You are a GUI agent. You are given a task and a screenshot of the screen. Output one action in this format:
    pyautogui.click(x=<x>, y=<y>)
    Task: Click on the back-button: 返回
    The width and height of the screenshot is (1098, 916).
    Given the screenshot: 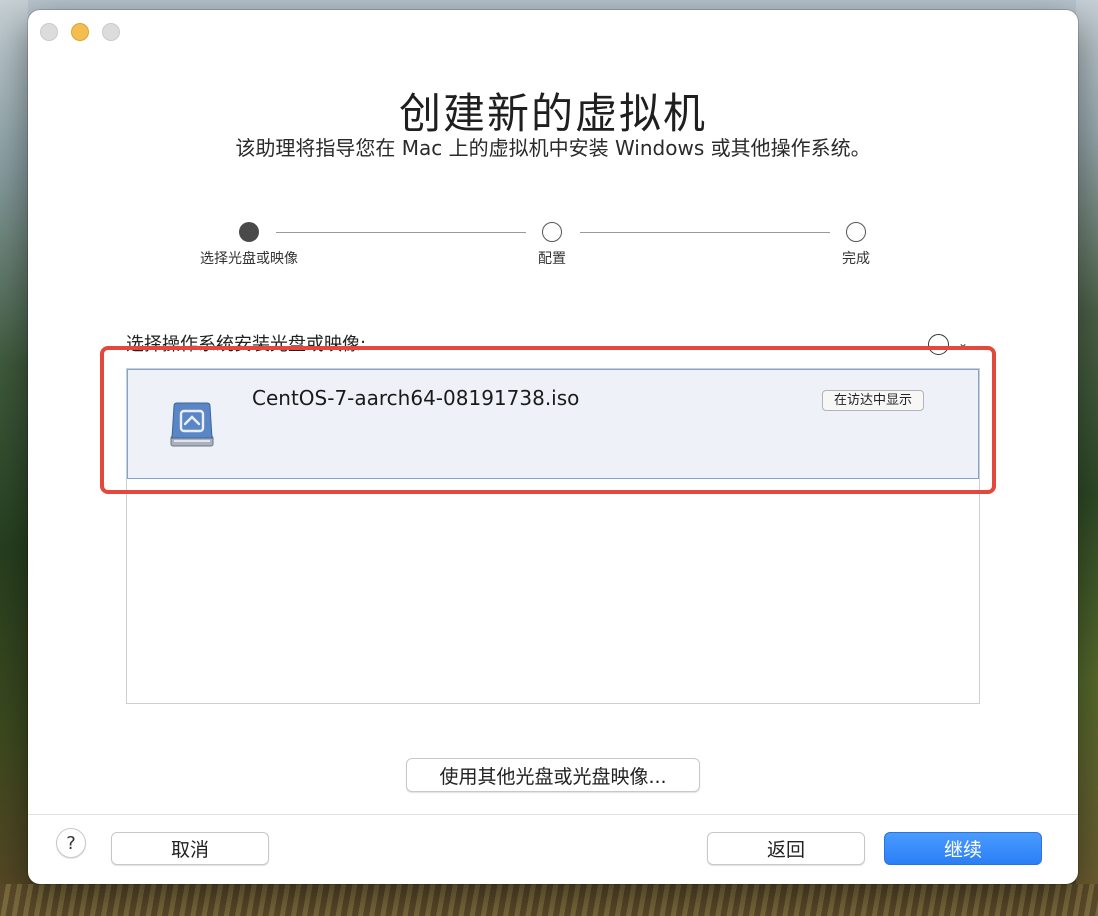 What is the action you would take?
    pyautogui.click(x=786, y=848)
    